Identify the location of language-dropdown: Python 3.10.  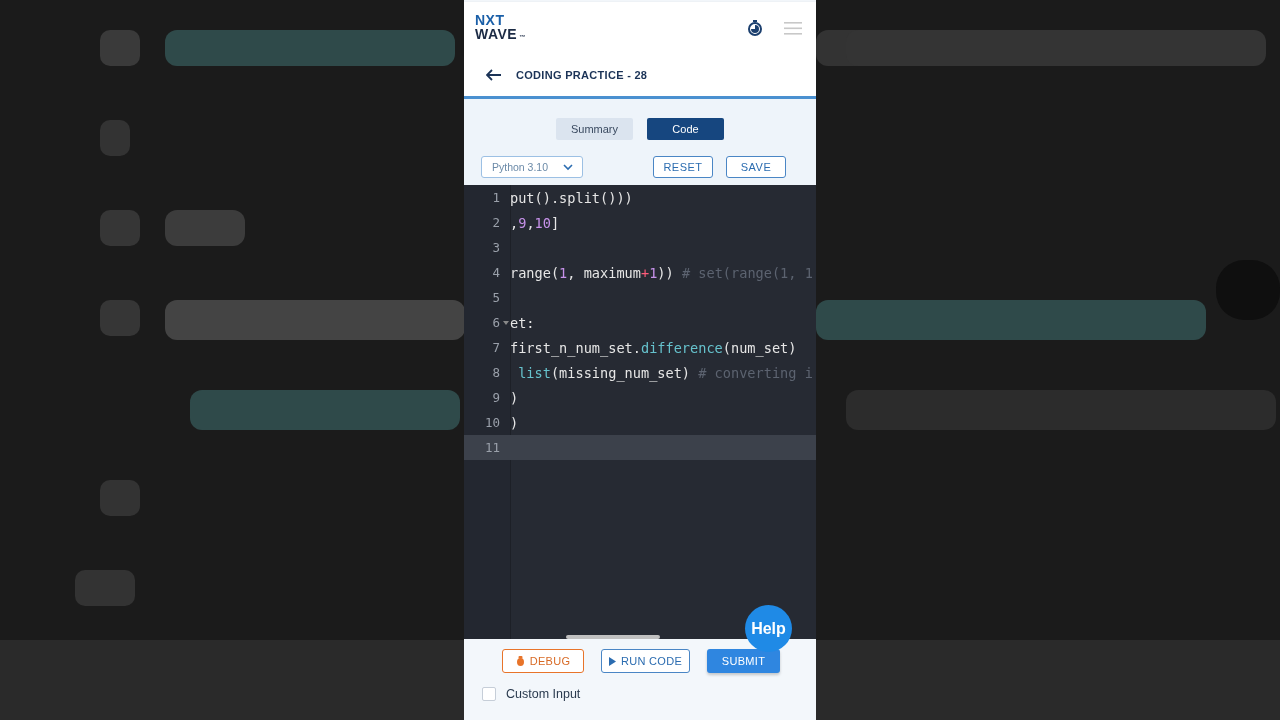
(532, 167).